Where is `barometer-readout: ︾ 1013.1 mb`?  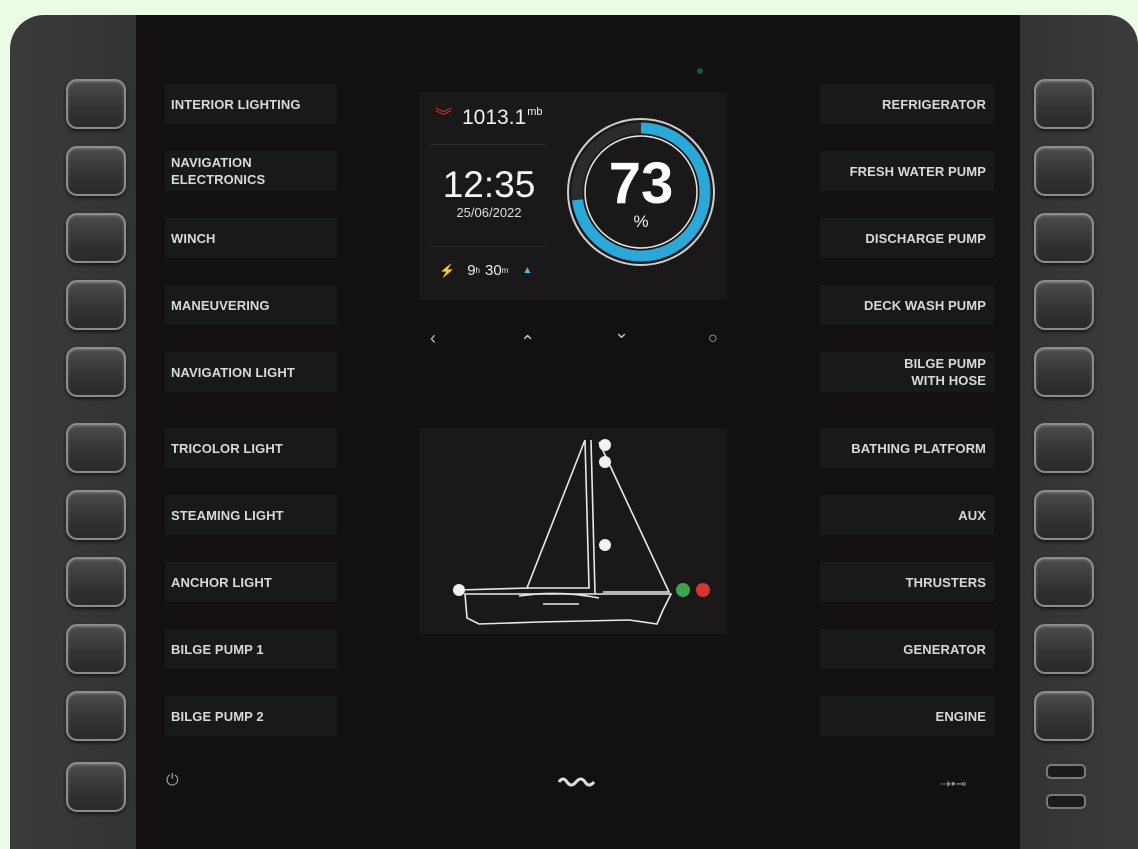
barometer-readout: ︾ 1013.1 mb is located at coordinates (489, 118).